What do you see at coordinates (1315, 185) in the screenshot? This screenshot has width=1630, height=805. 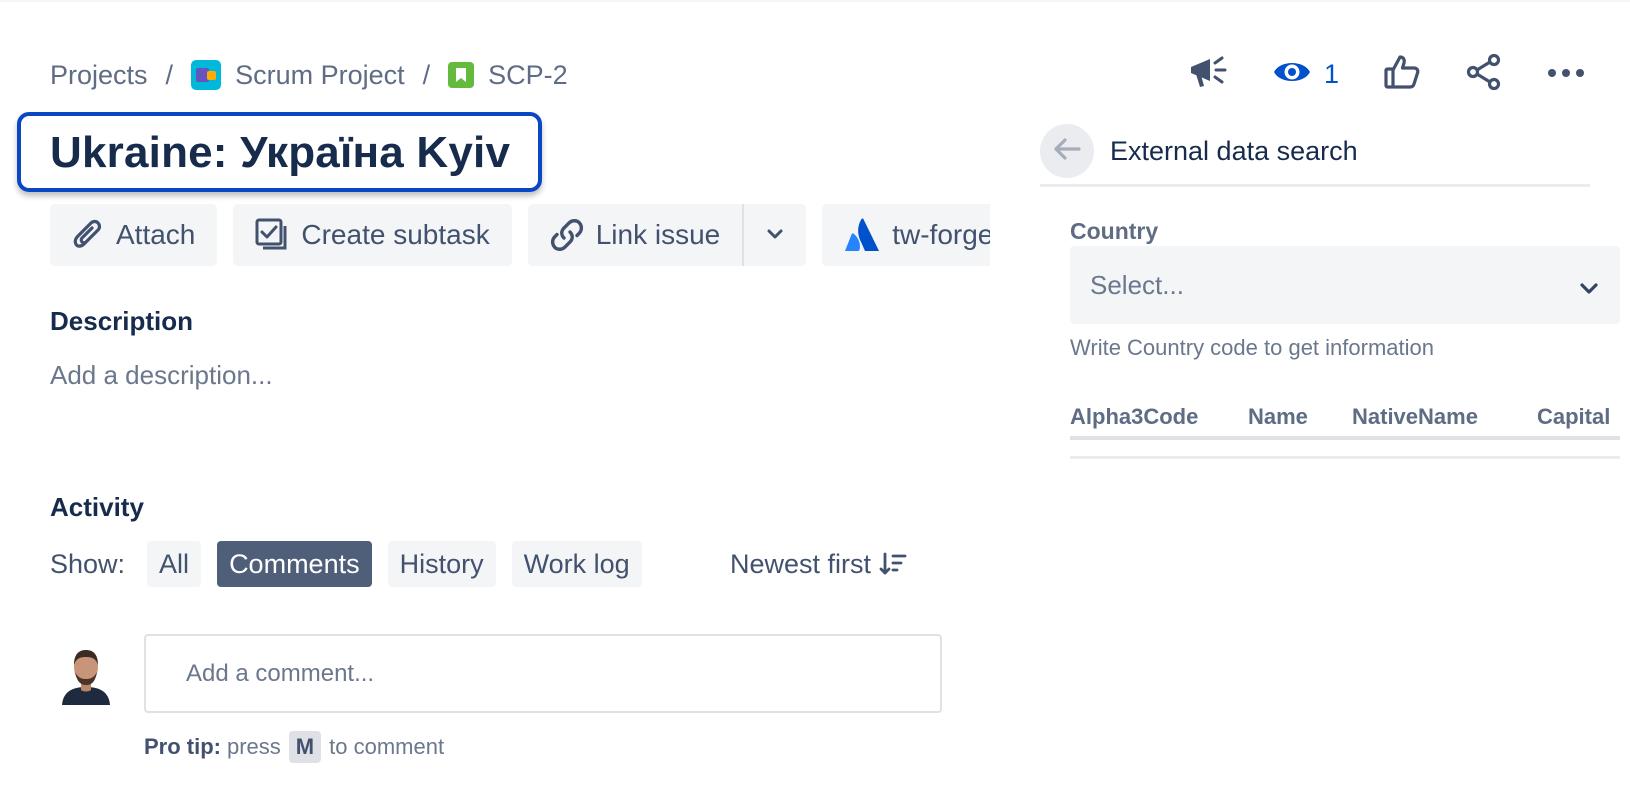 I see `panel-divider` at bounding box center [1315, 185].